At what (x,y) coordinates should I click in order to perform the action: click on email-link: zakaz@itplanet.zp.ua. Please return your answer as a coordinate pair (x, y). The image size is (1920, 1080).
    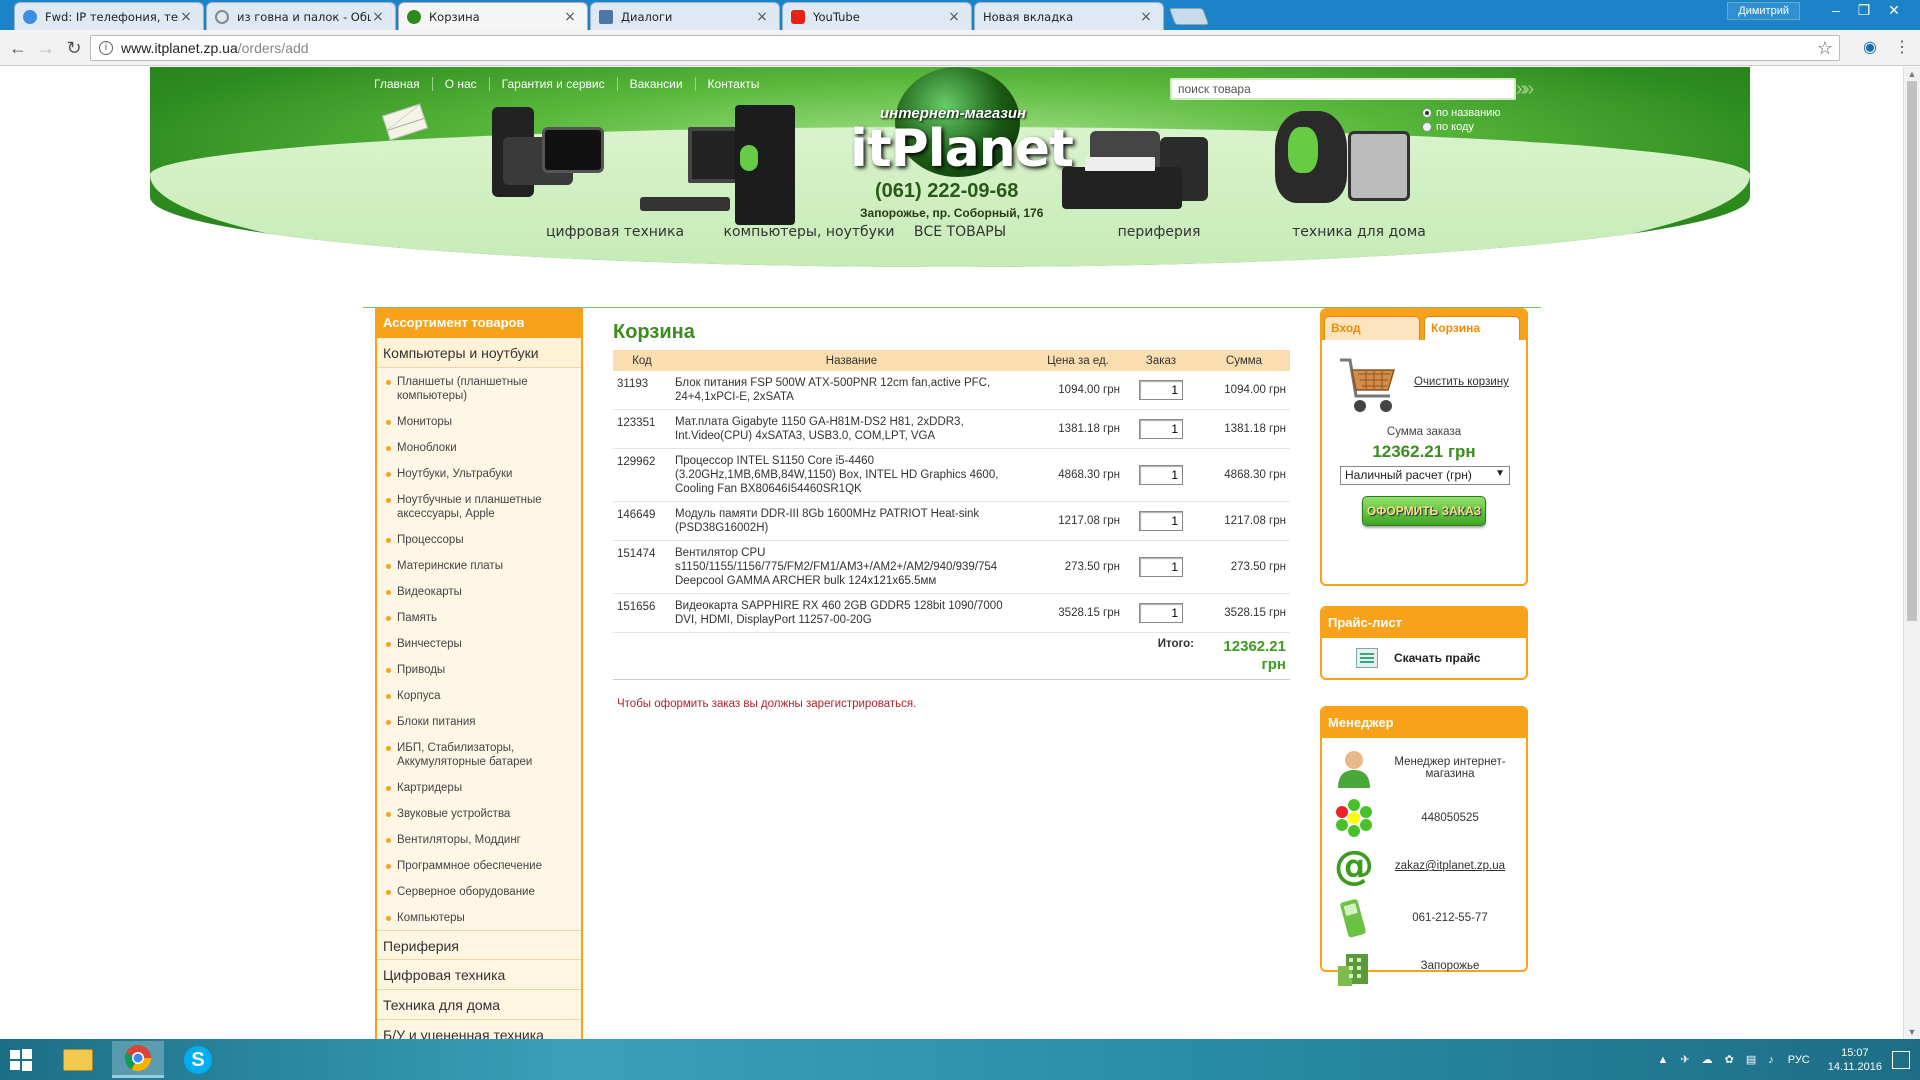
    Looking at the image, I should click on (1450, 866).